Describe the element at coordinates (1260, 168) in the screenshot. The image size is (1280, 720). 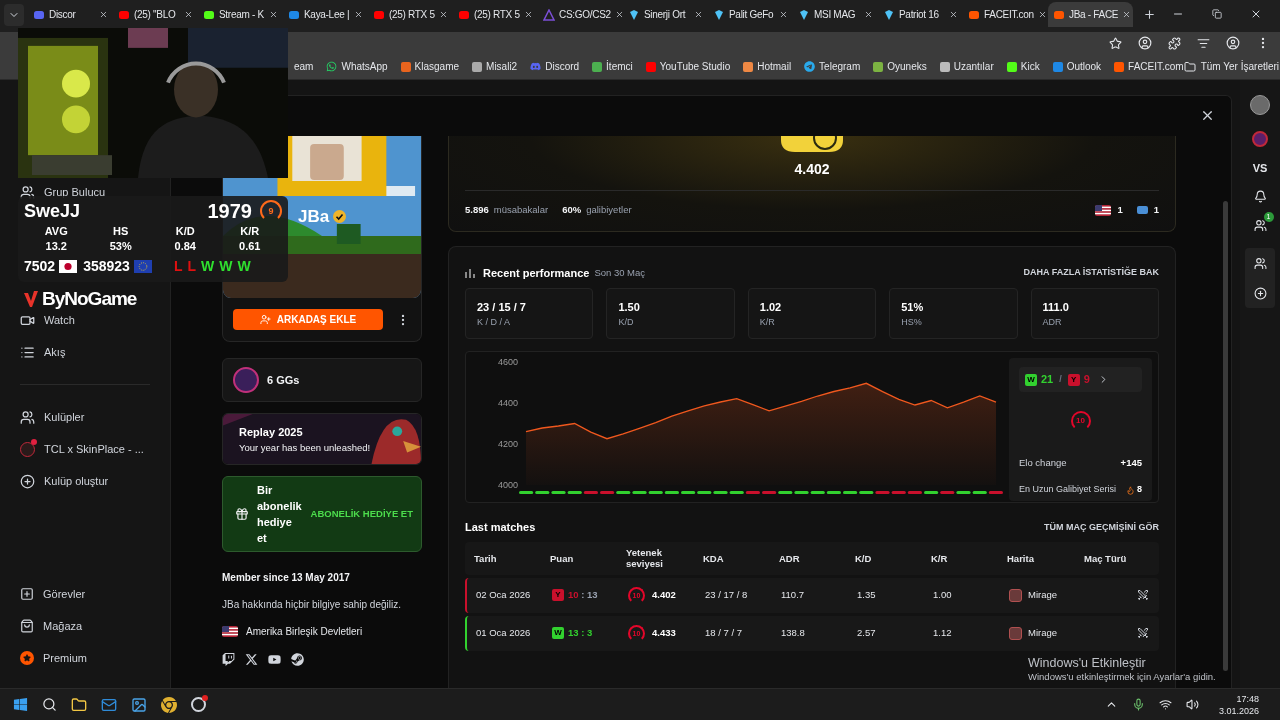
I see `versus-link: VS` at that location.